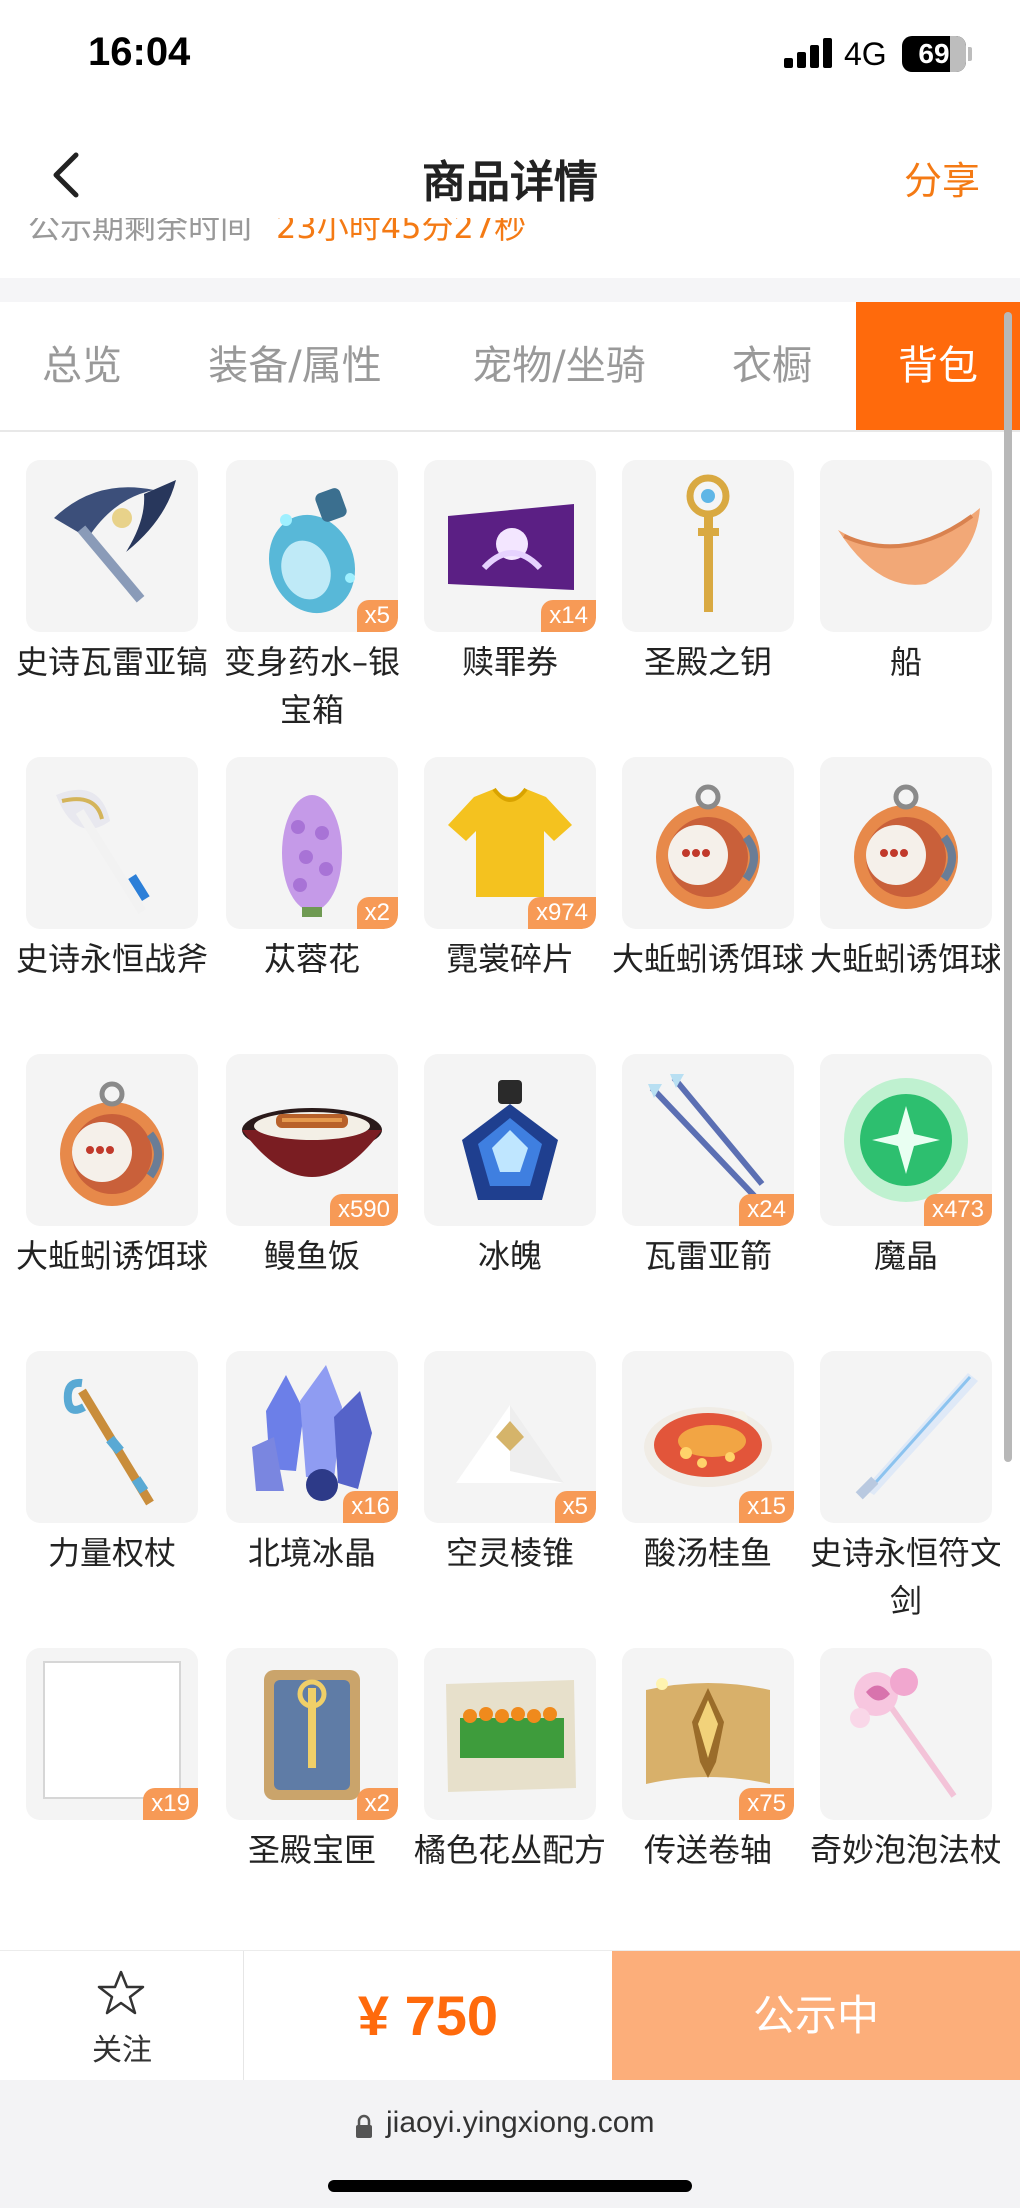 The height and width of the screenshot is (2208, 1020). I want to click on backpack-item: x2 圣殿宝匣, so click(312, 1765).